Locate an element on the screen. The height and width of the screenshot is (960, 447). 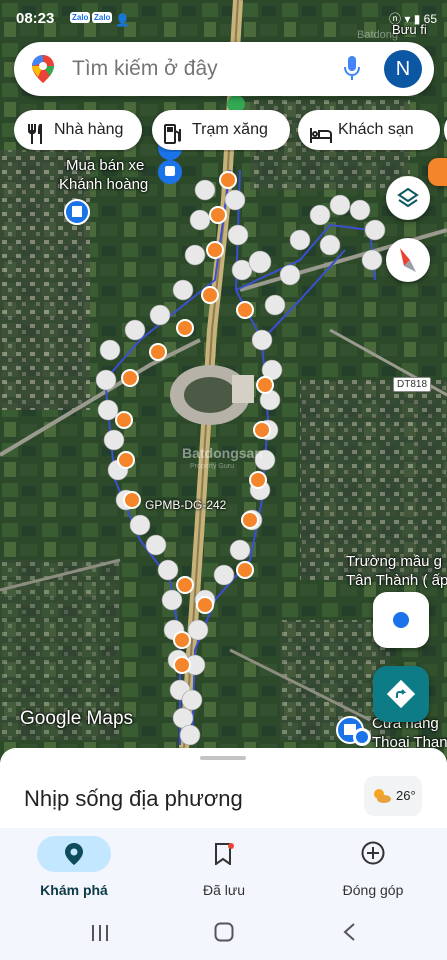
chip-hotels: Khách sạn is located at coordinates (369, 130).